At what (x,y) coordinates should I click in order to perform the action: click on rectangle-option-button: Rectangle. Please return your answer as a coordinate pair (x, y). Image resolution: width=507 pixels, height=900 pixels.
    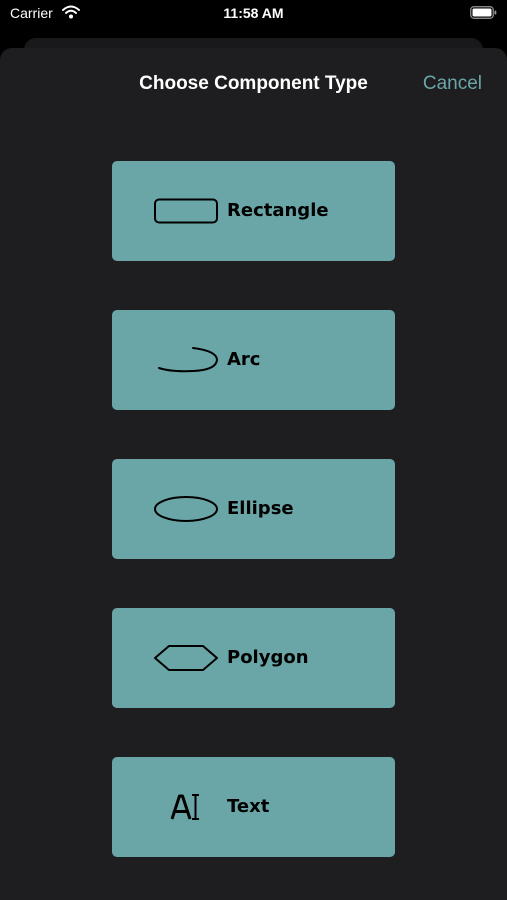
    Looking at the image, I should click on (253, 211).